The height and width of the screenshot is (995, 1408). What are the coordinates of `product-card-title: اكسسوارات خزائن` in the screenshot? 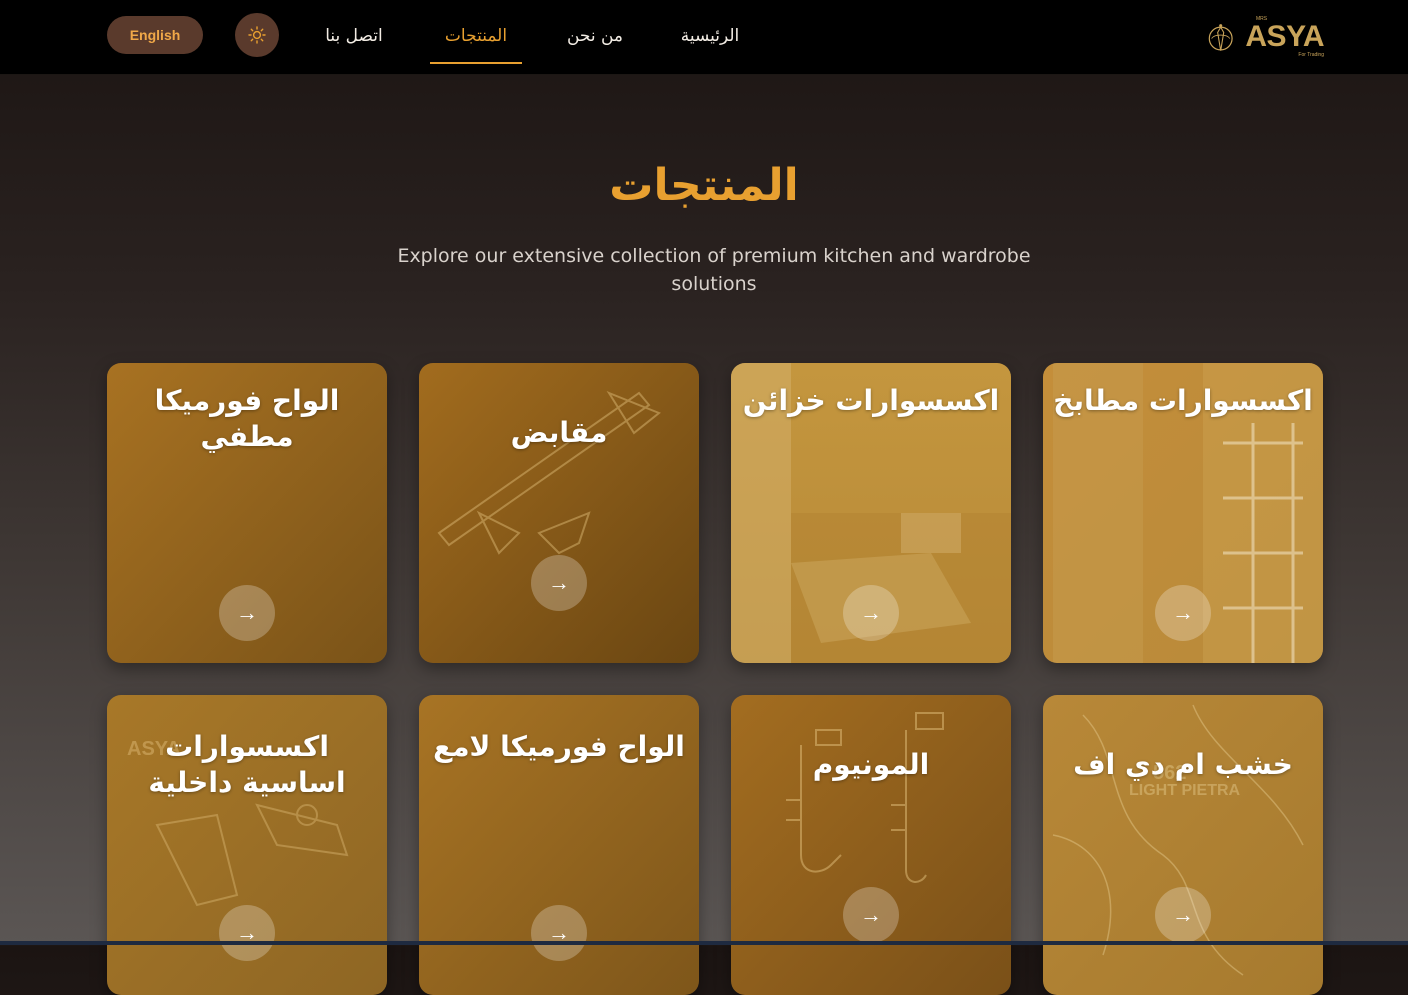 It's located at (871, 400).